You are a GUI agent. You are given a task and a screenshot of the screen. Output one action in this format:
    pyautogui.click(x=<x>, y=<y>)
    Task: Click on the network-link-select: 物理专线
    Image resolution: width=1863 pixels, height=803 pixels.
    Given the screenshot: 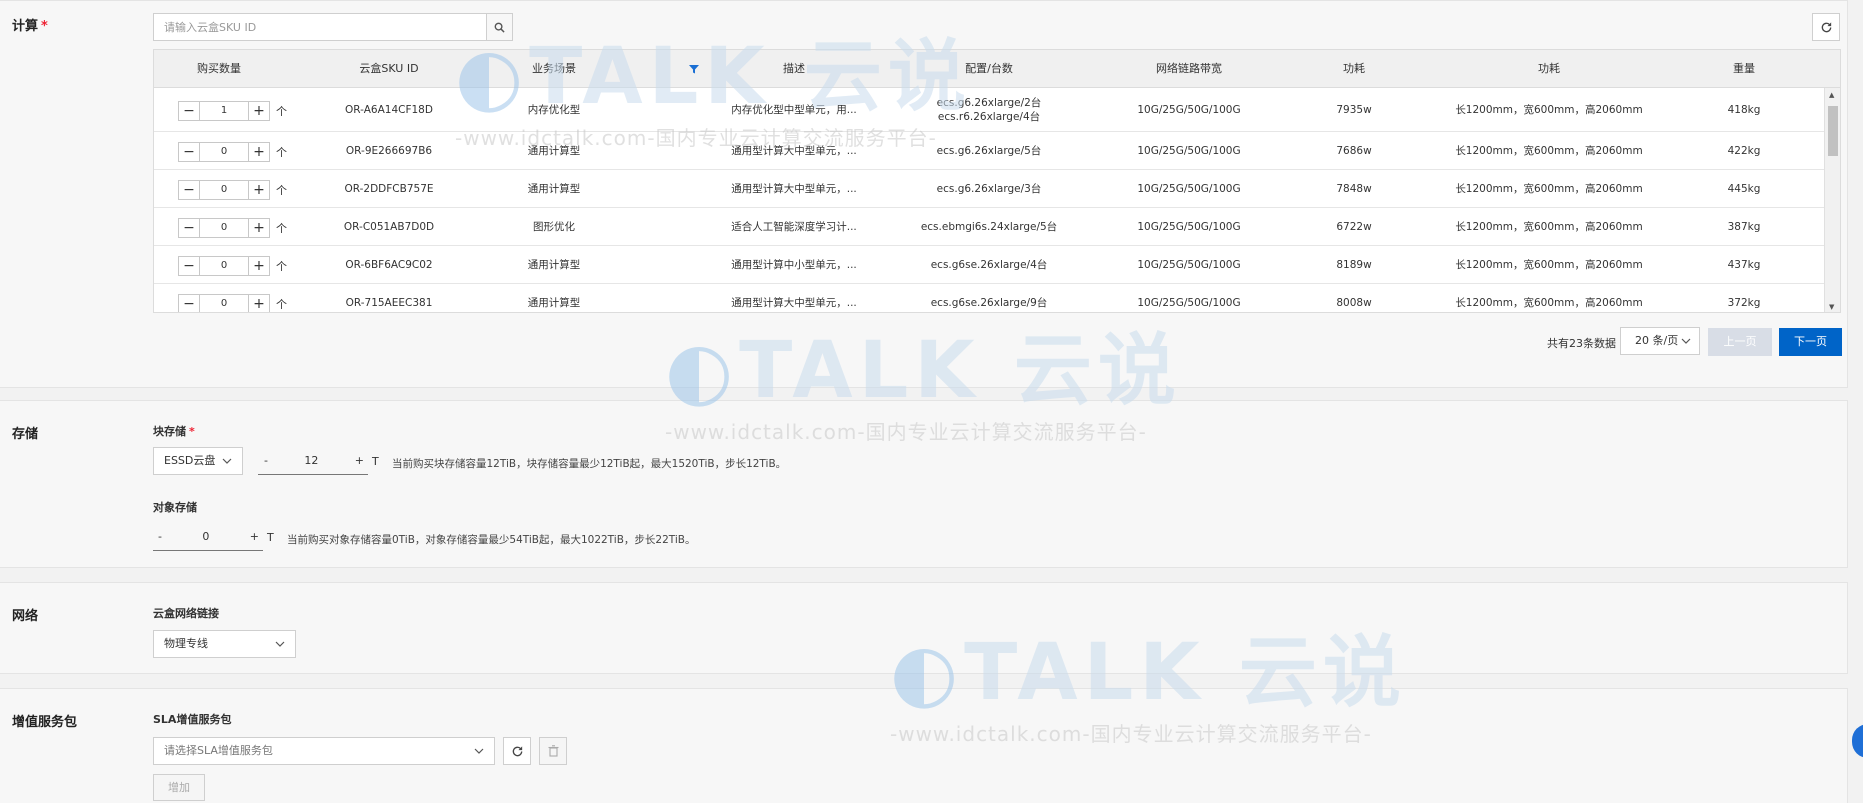 What is the action you would take?
    pyautogui.click(x=224, y=644)
    